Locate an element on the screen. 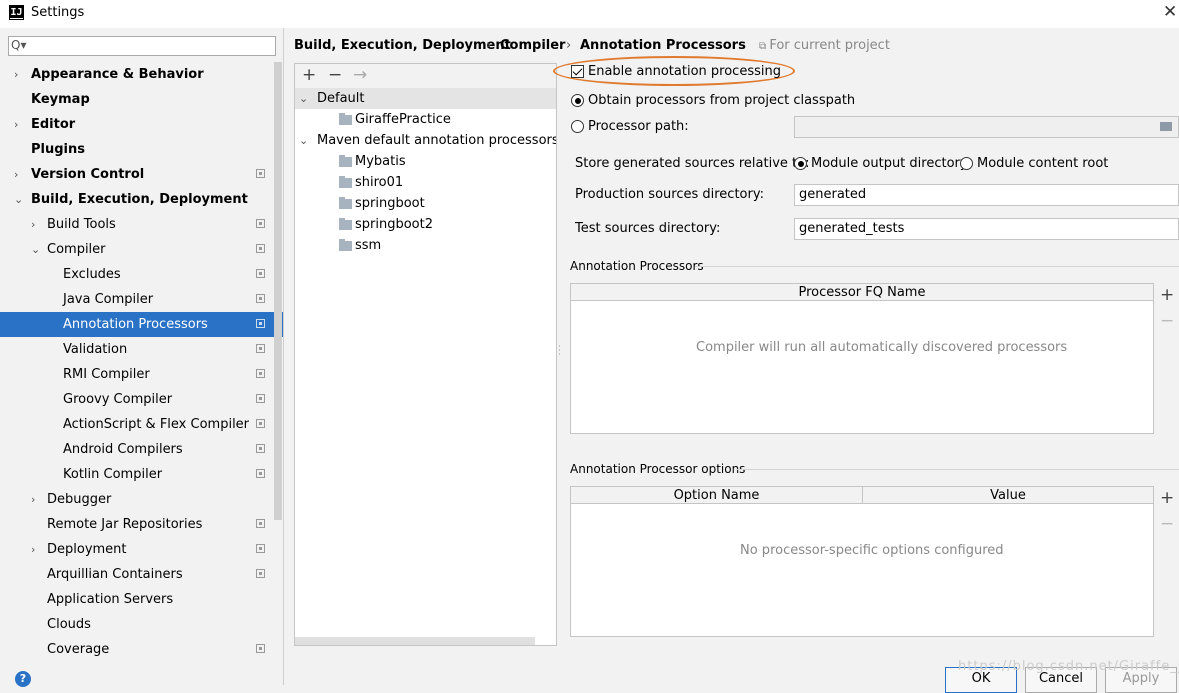  obtain-from-classpath-radio is located at coordinates (577, 100).